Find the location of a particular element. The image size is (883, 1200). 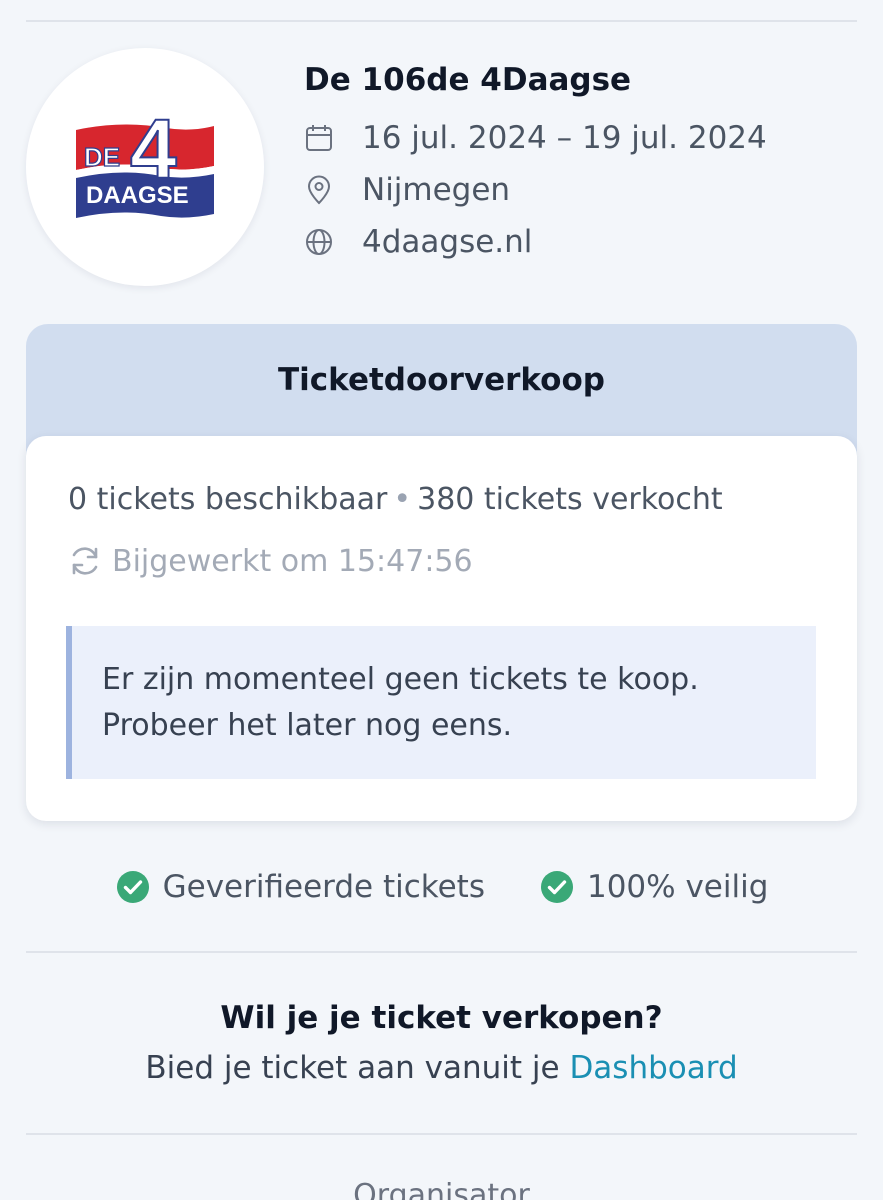

event-website-row: 4daagse.nl is located at coordinates (418, 242).